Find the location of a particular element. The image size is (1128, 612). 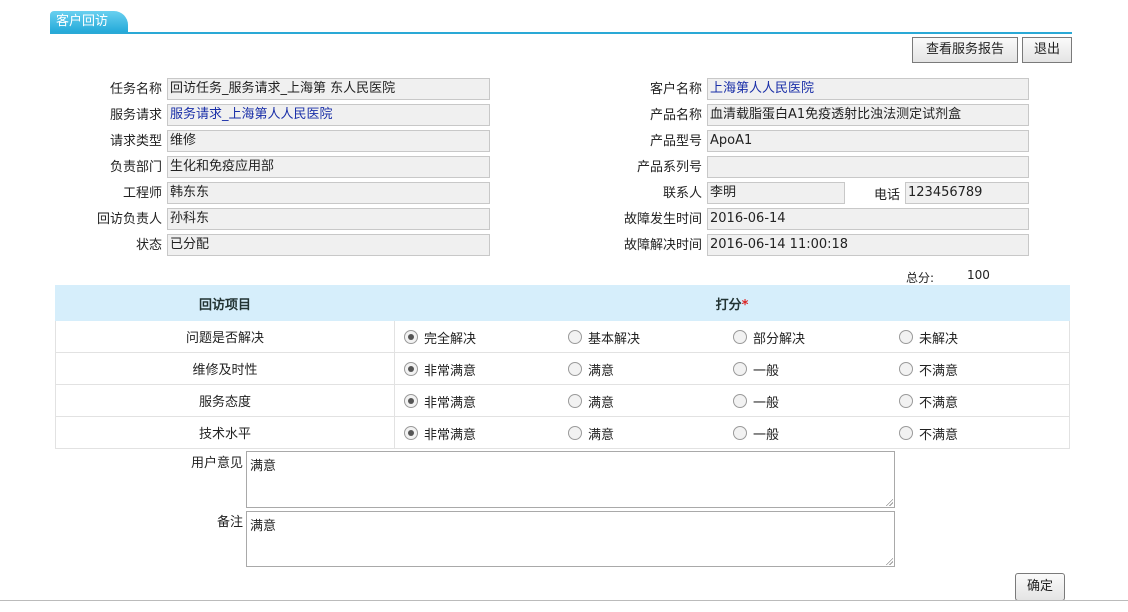

left-field-label: 回访负责人 is located at coordinates (129, 219).